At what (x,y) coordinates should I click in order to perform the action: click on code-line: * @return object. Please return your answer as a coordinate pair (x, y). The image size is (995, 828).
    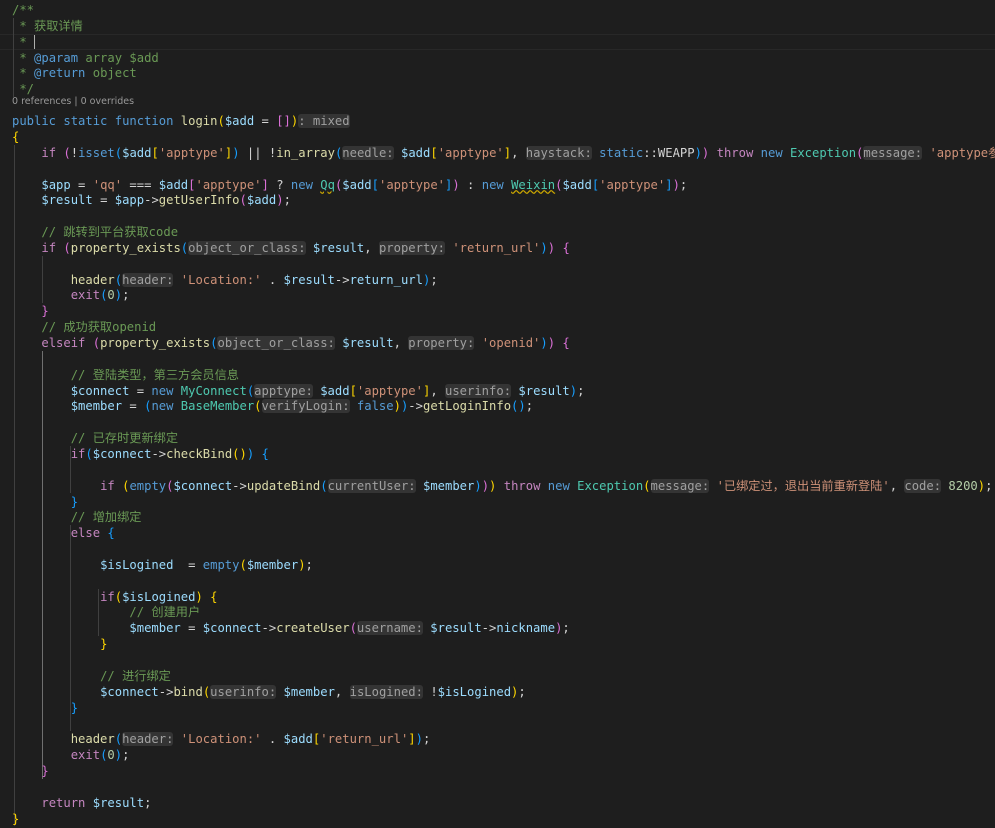
    Looking at the image, I should click on (74, 73).